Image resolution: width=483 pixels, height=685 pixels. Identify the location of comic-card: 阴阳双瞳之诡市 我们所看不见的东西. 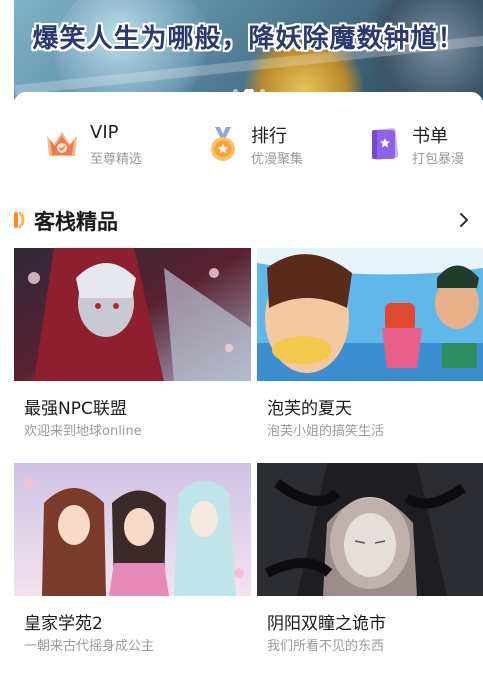
(370, 563).